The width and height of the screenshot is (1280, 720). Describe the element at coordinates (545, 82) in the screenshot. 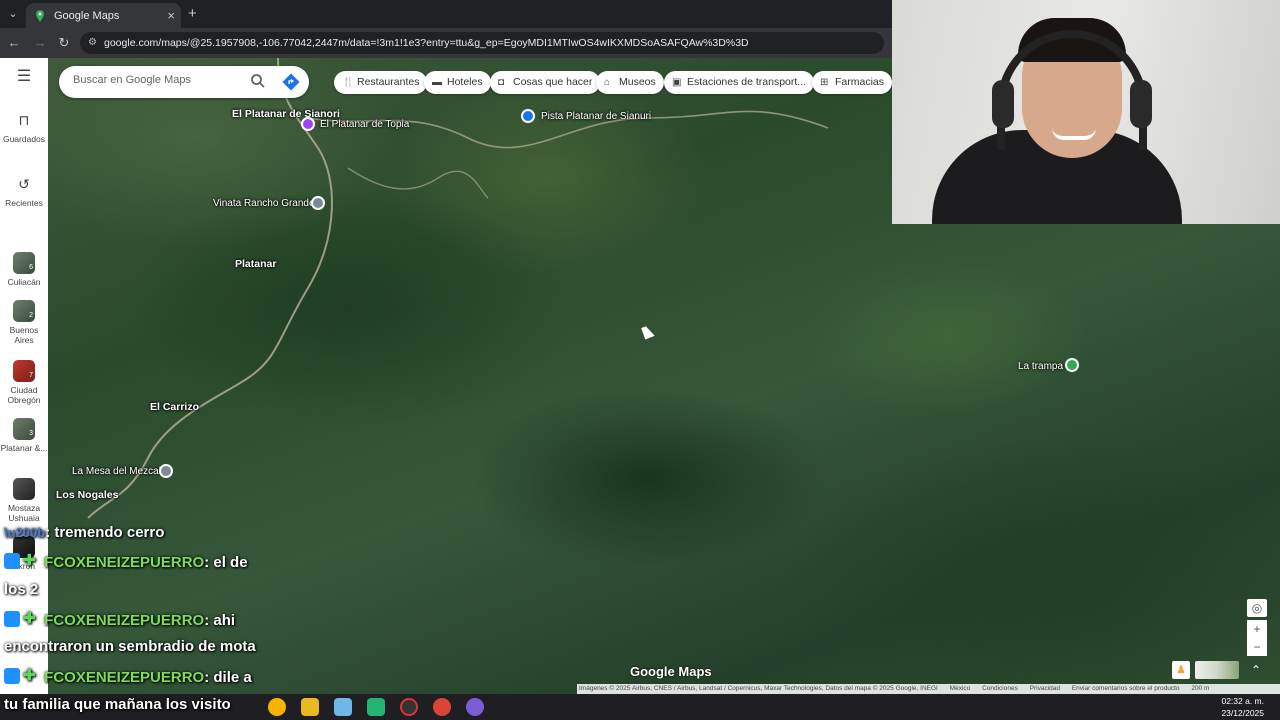

I see `chip-cosas-que-hacer: ◘ Cosas que hacer` at that location.